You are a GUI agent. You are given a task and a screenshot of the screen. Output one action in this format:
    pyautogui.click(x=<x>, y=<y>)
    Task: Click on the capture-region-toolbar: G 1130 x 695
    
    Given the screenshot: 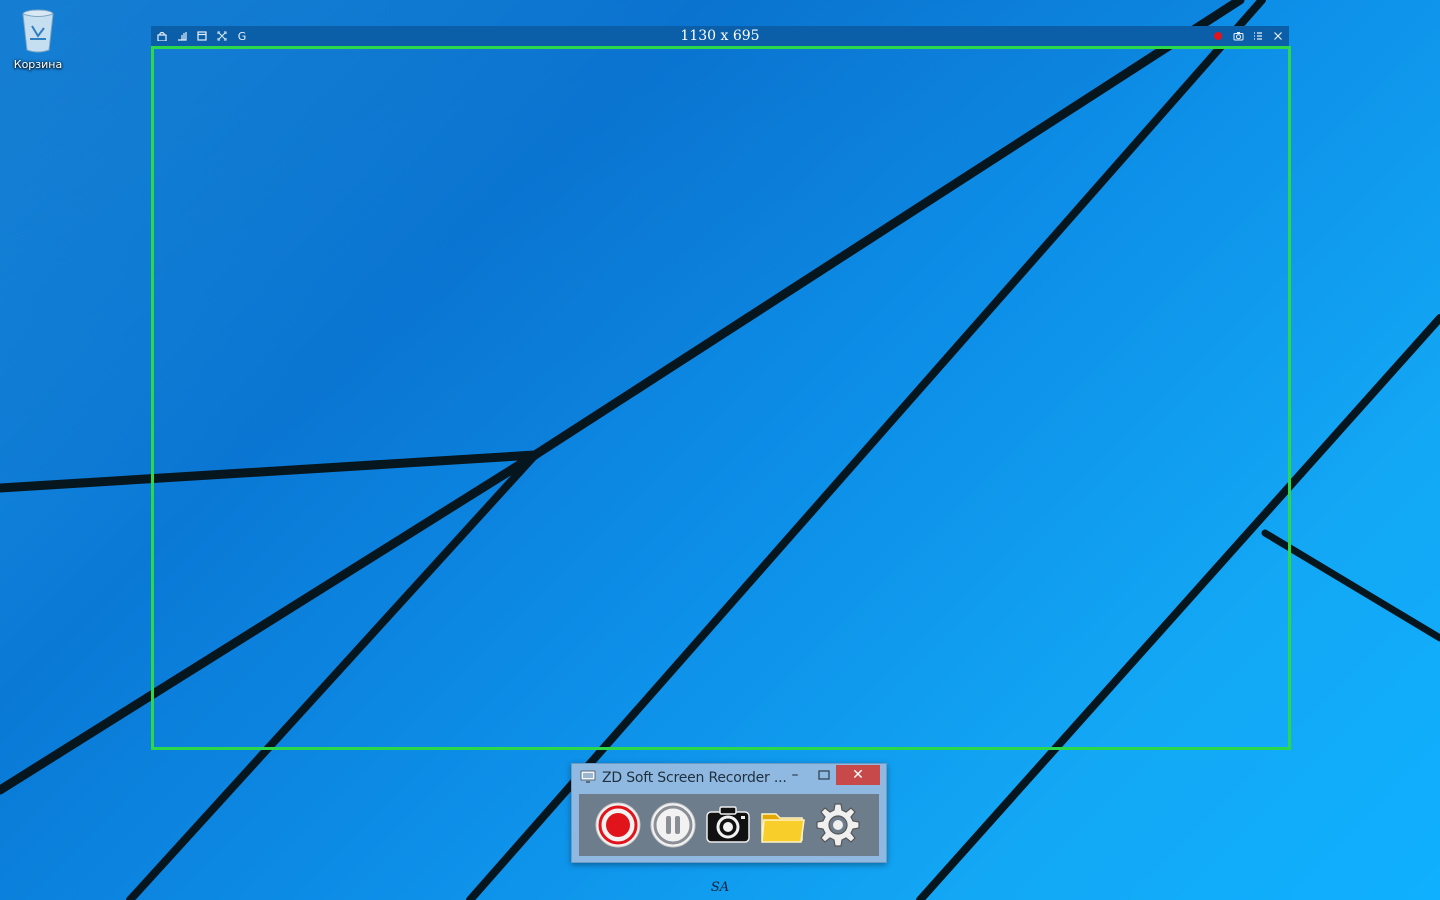 What is the action you would take?
    pyautogui.click(x=720, y=36)
    